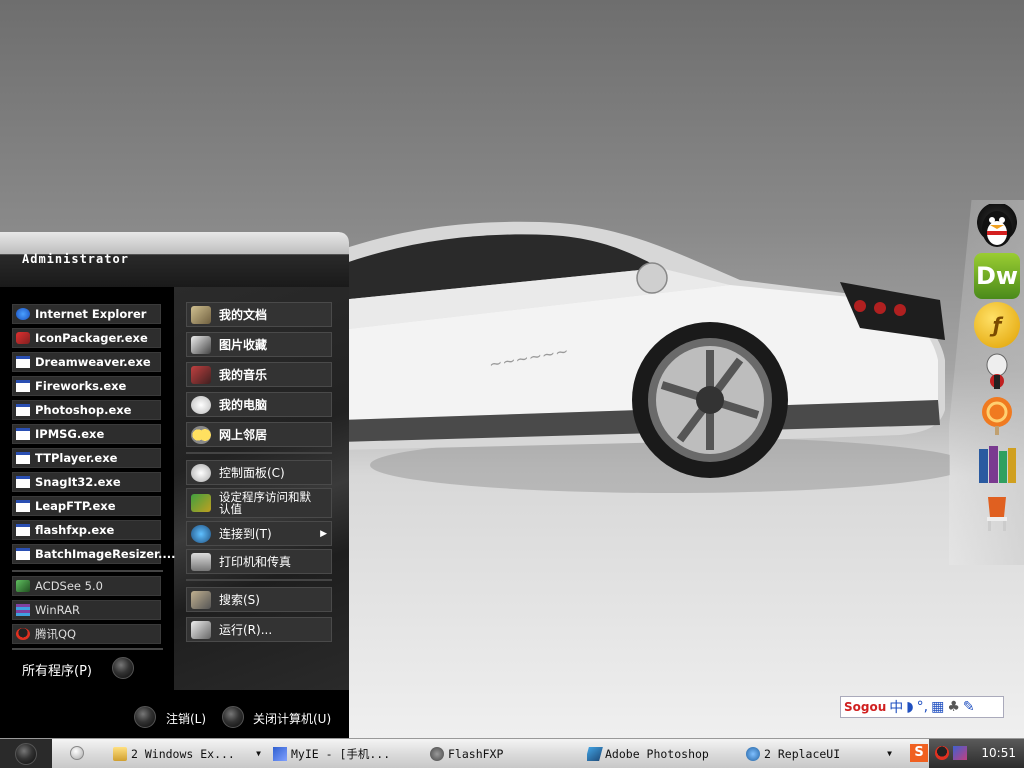 The image size is (1024, 768). I want to click on place-label: 控制面板(C), so click(252, 473).